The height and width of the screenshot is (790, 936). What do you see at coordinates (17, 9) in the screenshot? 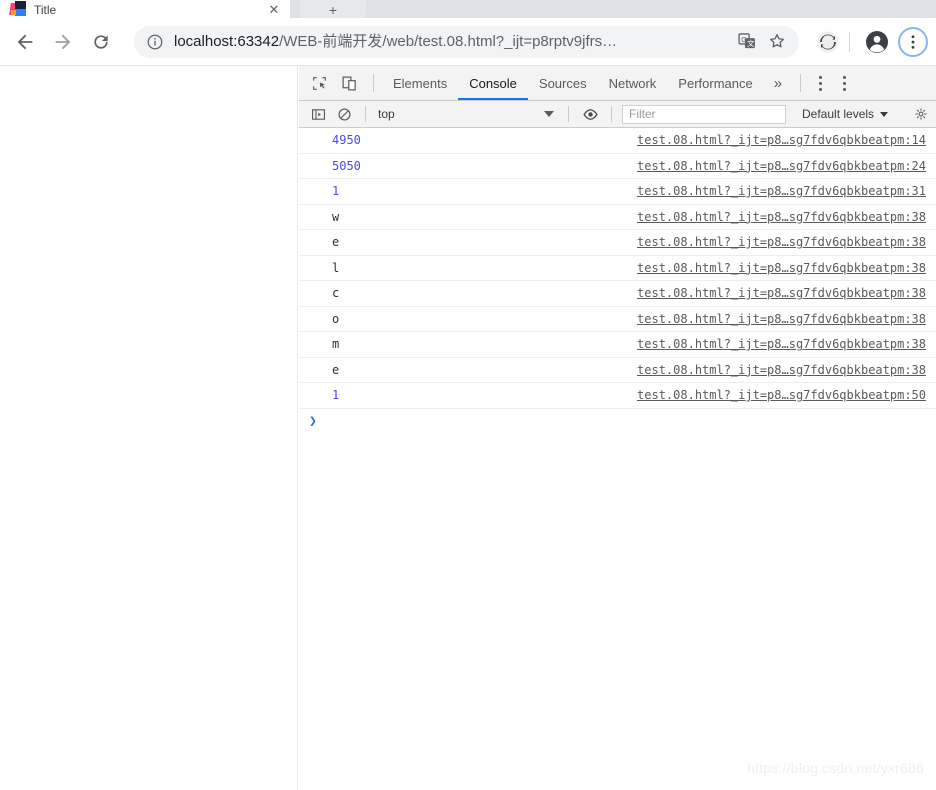
I see `webstorm-icon` at bounding box center [17, 9].